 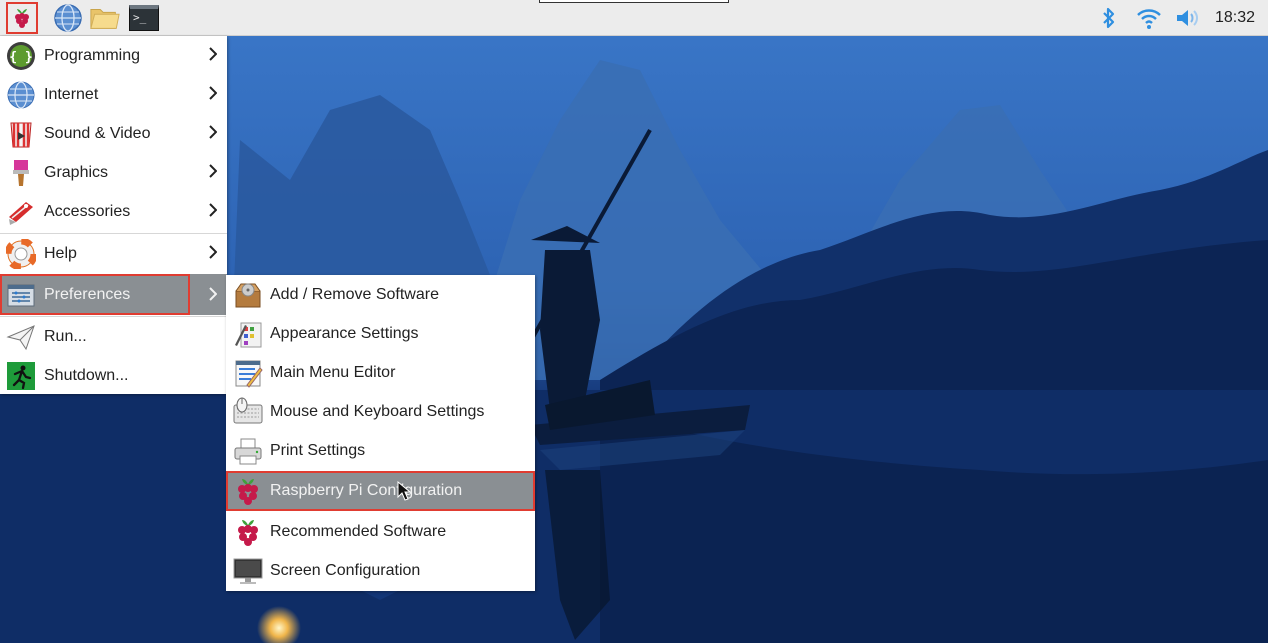 I want to click on window-button, so click(x=634, y=1).